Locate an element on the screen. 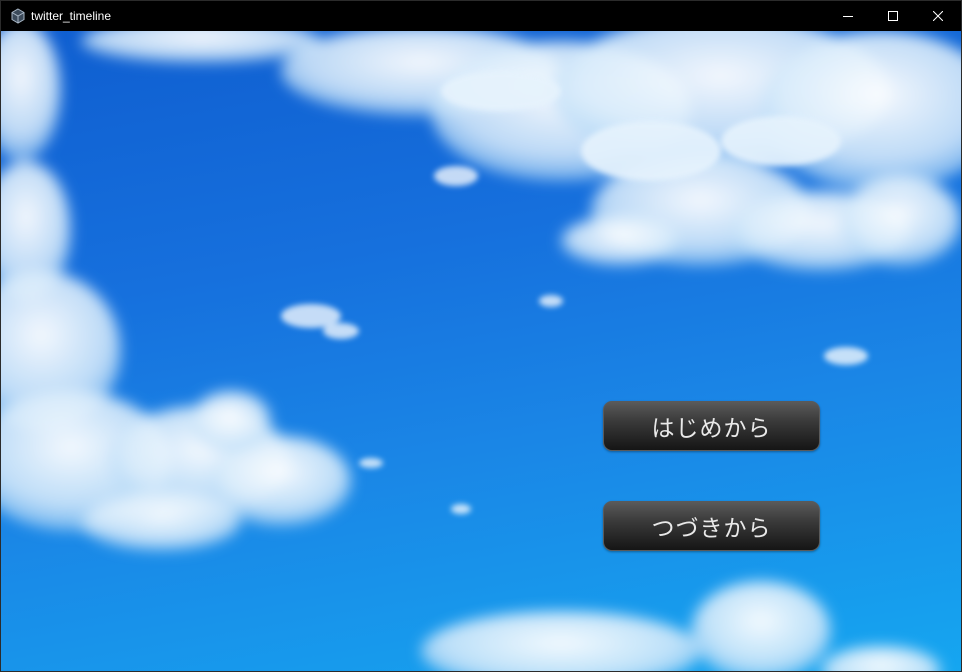 This screenshot has width=962, height=672. close-icon is located at coordinates (938, 16).